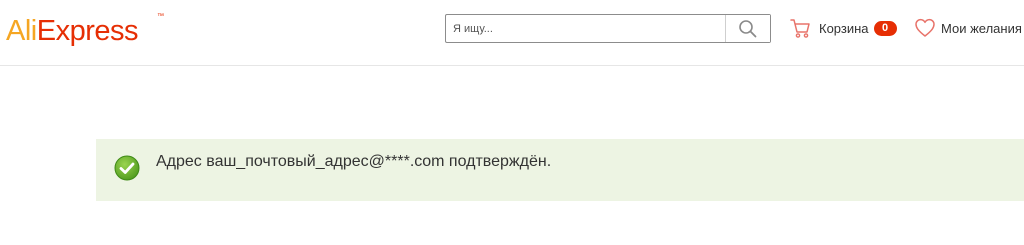 The width and height of the screenshot is (1024, 245). Describe the element at coordinates (127, 168) in the screenshot. I see `check-circle-icon` at that location.